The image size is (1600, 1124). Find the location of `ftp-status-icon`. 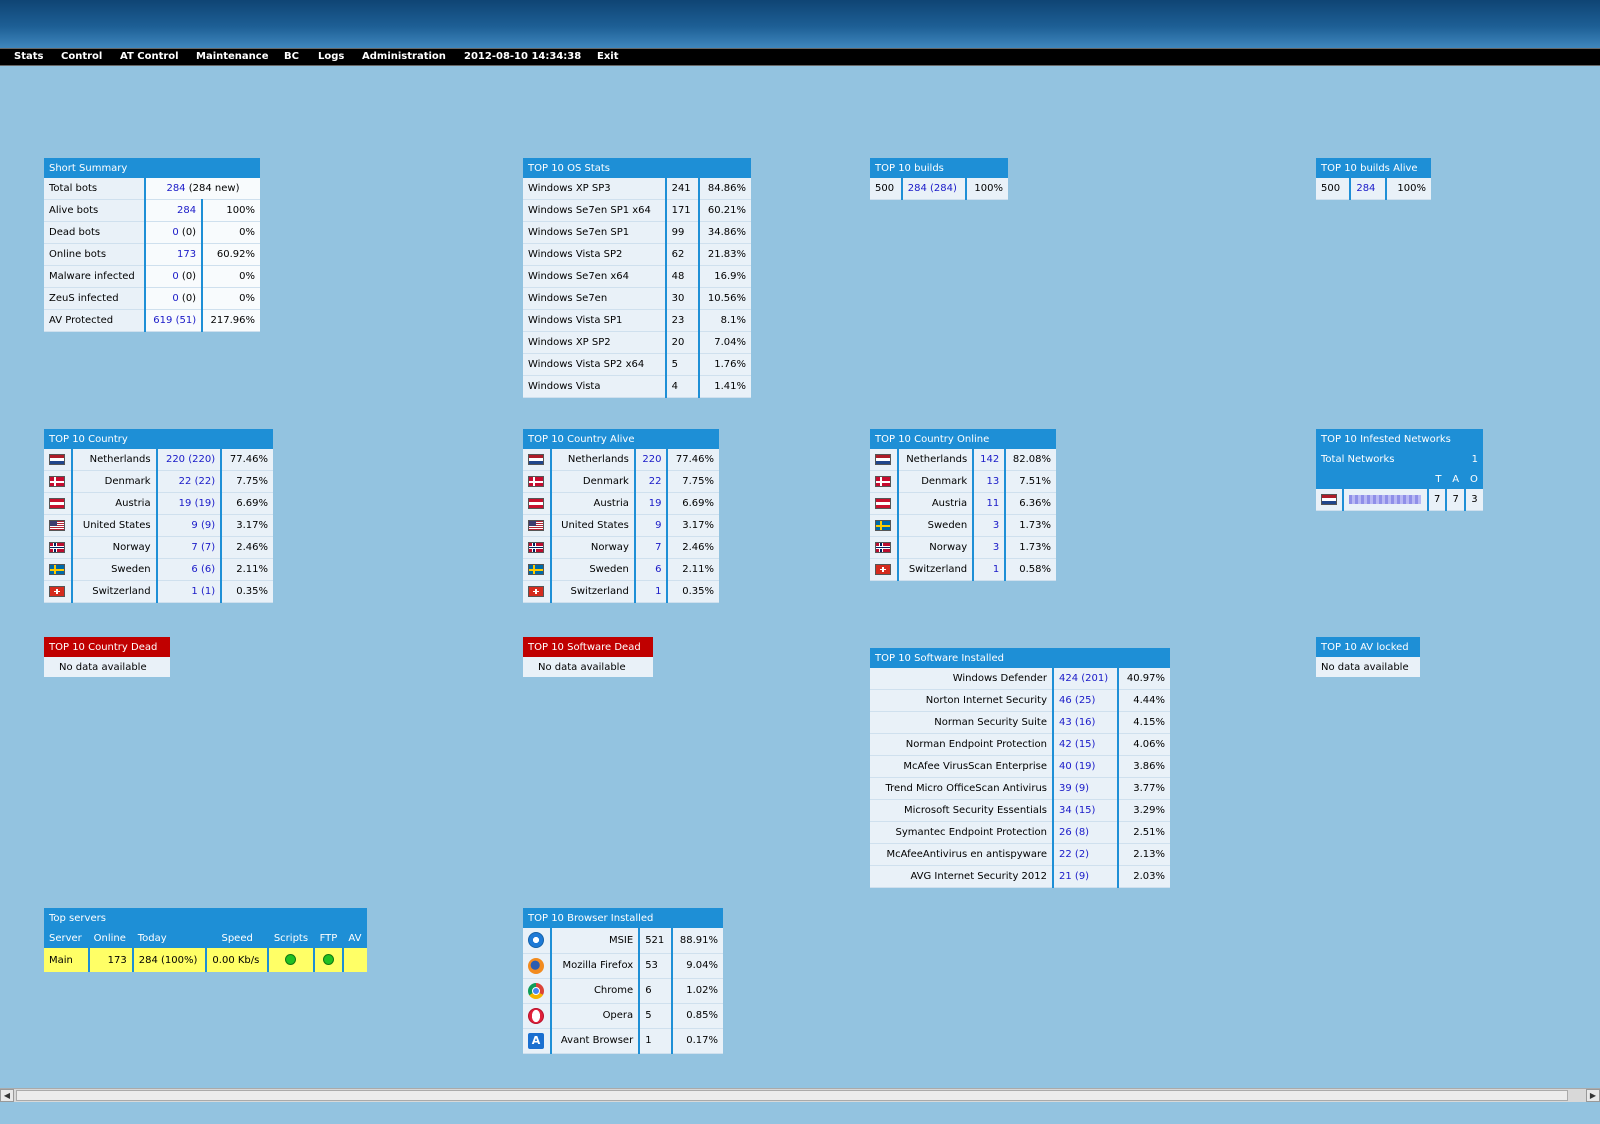

ftp-status-icon is located at coordinates (328, 960).